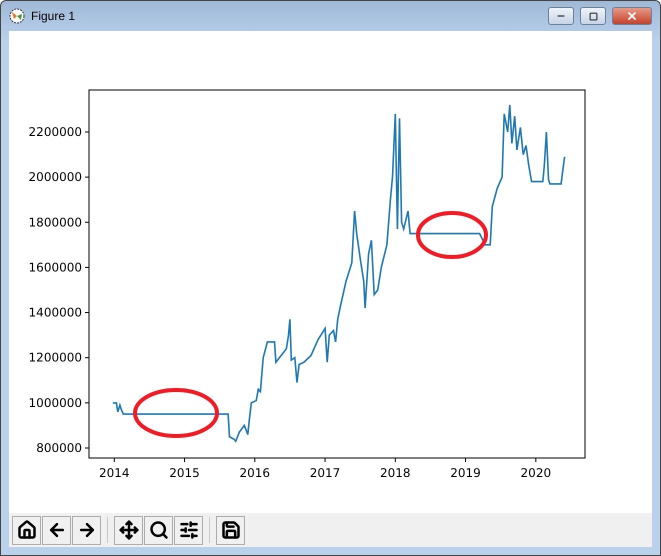 The width and height of the screenshot is (661, 556). What do you see at coordinates (17, 16) in the screenshot?
I see `app-icon` at bounding box center [17, 16].